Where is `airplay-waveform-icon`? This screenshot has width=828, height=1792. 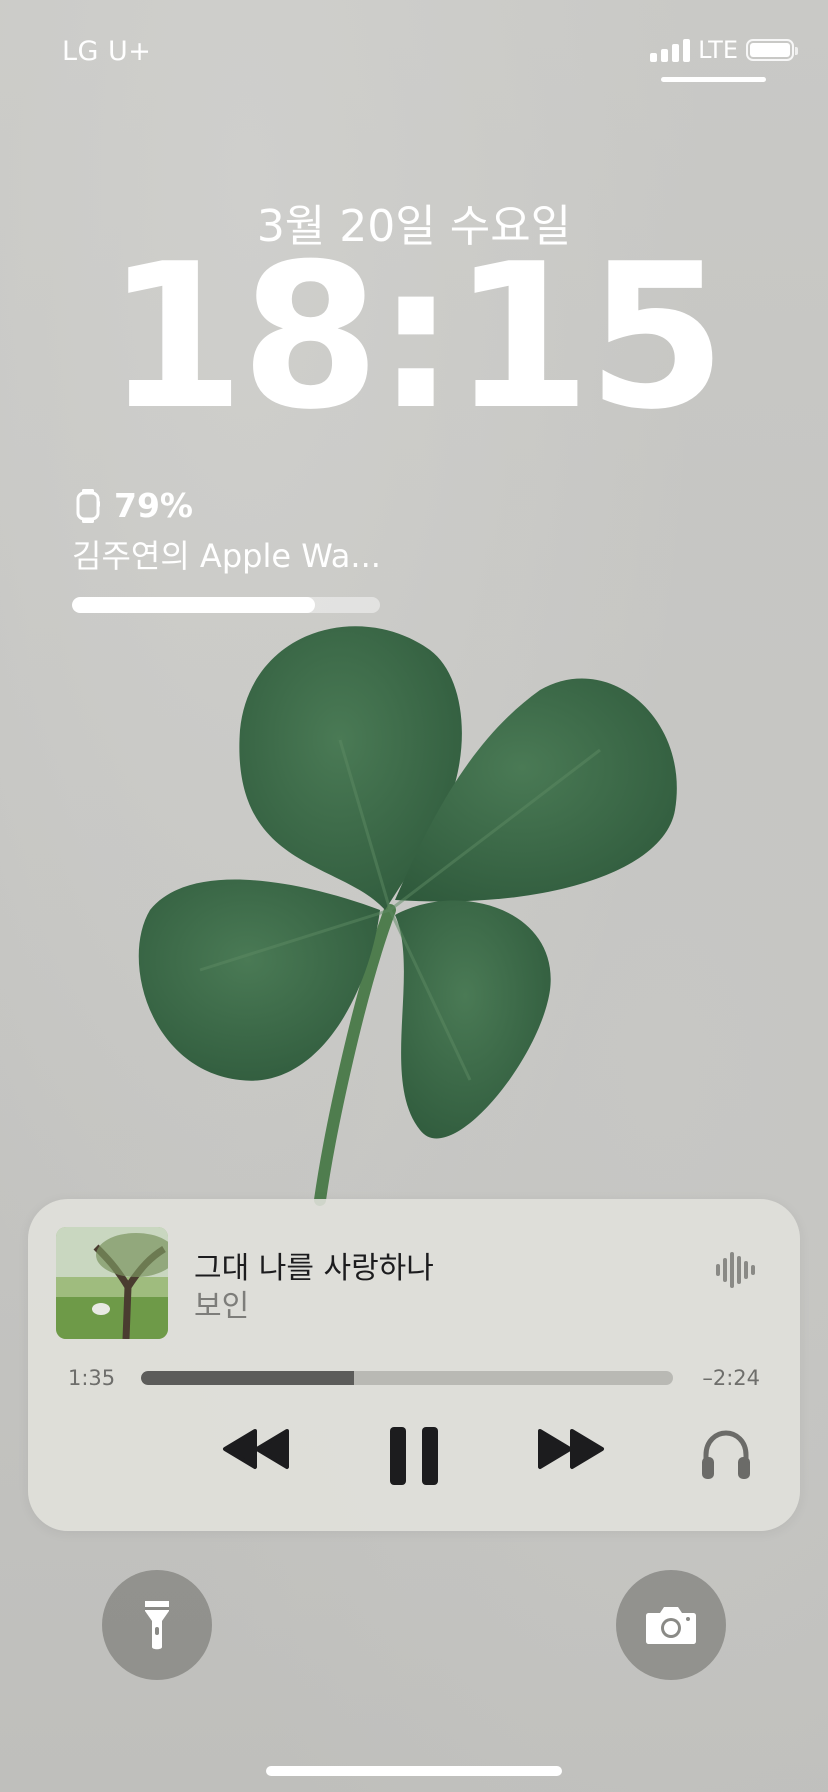
airplay-waveform-icon is located at coordinates (737, 1270).